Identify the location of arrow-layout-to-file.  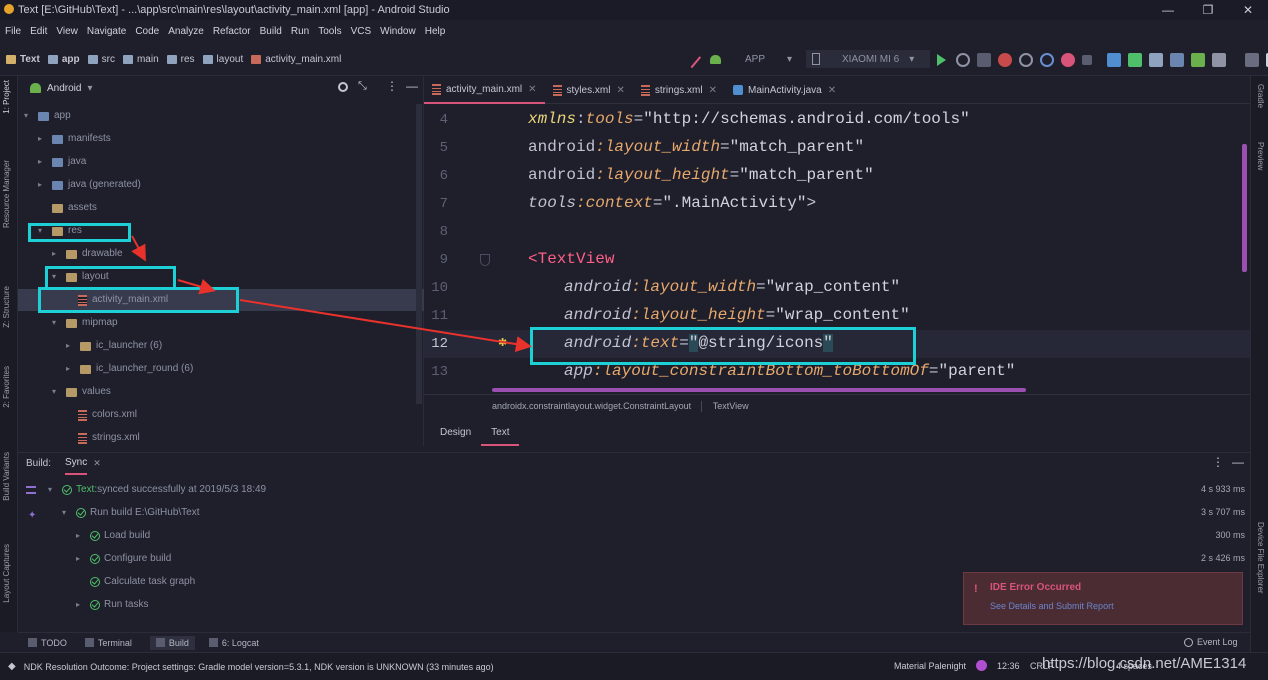
(196, 286).